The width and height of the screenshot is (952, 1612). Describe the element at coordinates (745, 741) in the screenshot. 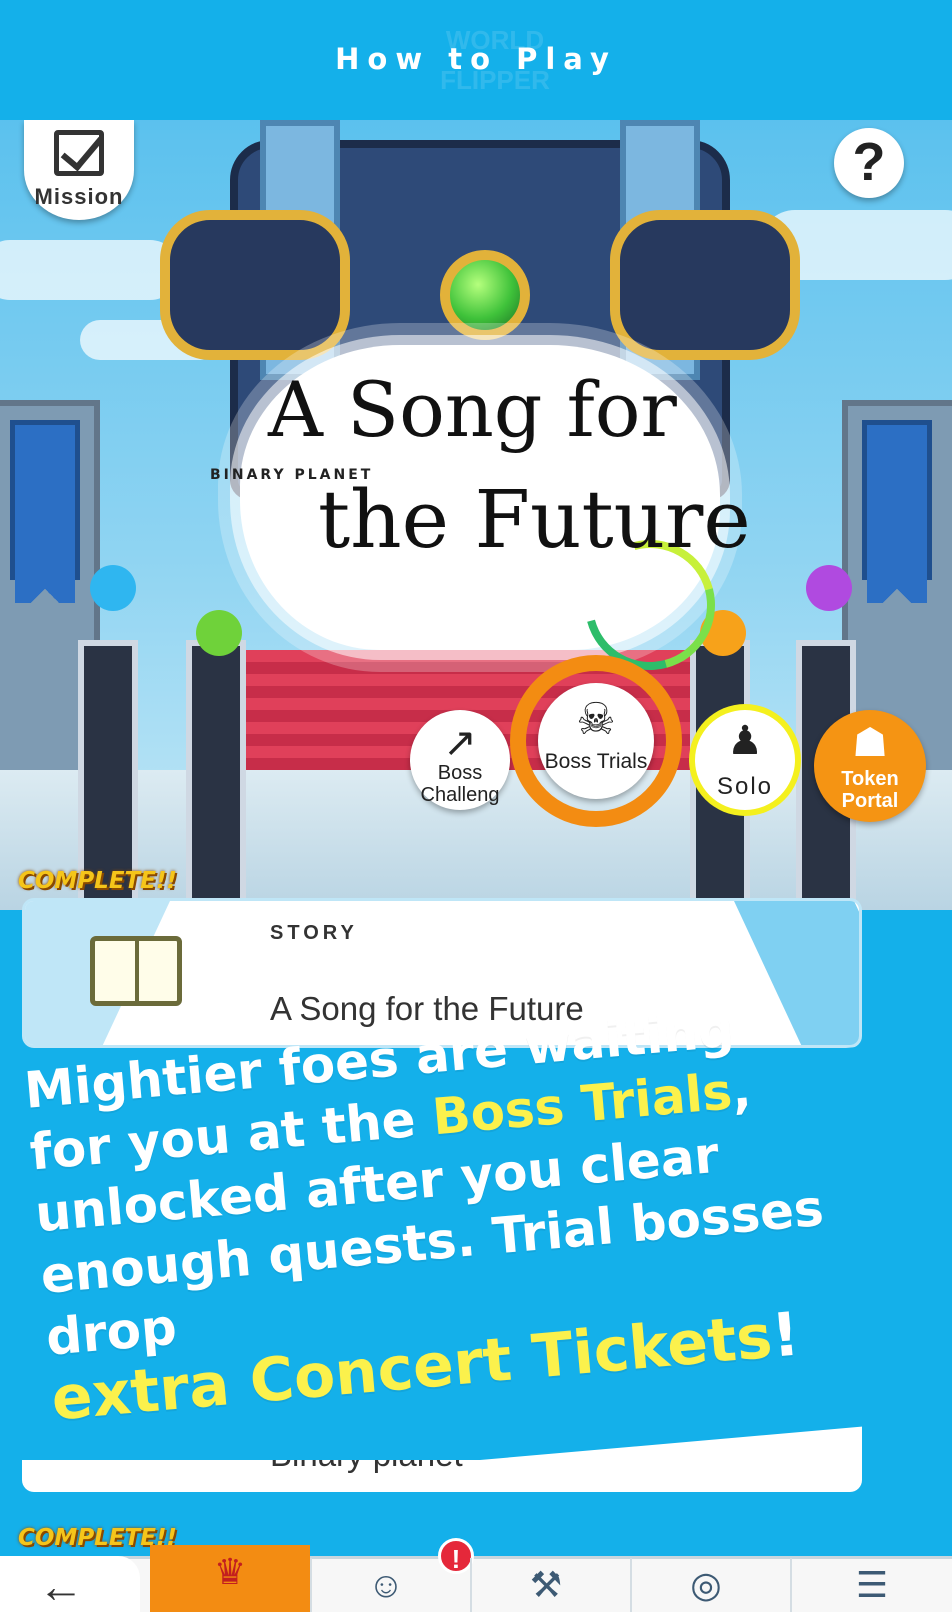

I see `solo-character-icon: ♟` at that location.